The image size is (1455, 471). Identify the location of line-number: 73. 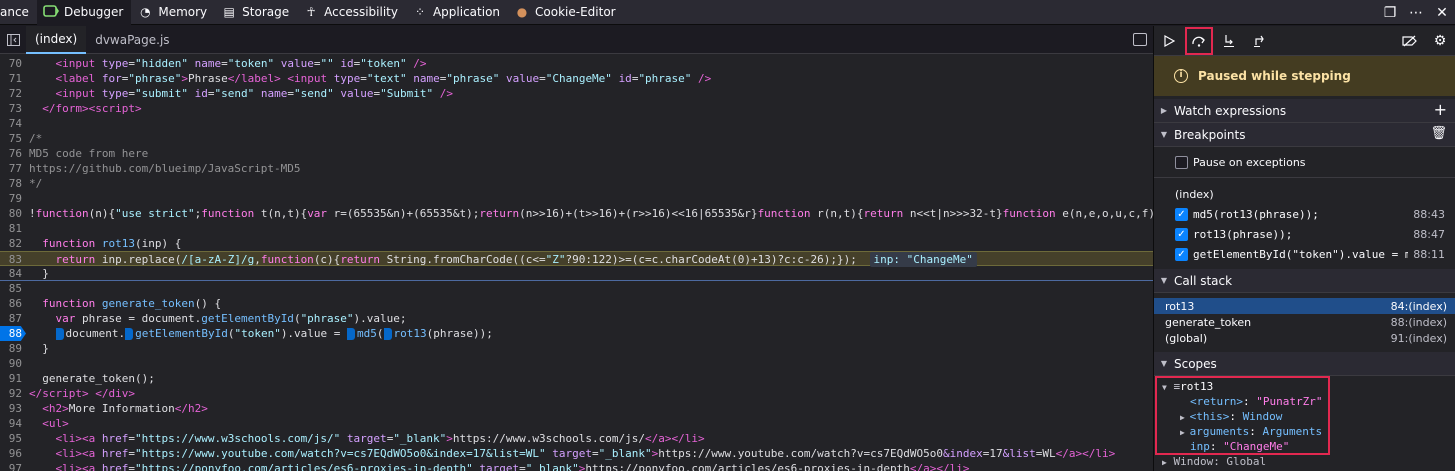
(13, 108).